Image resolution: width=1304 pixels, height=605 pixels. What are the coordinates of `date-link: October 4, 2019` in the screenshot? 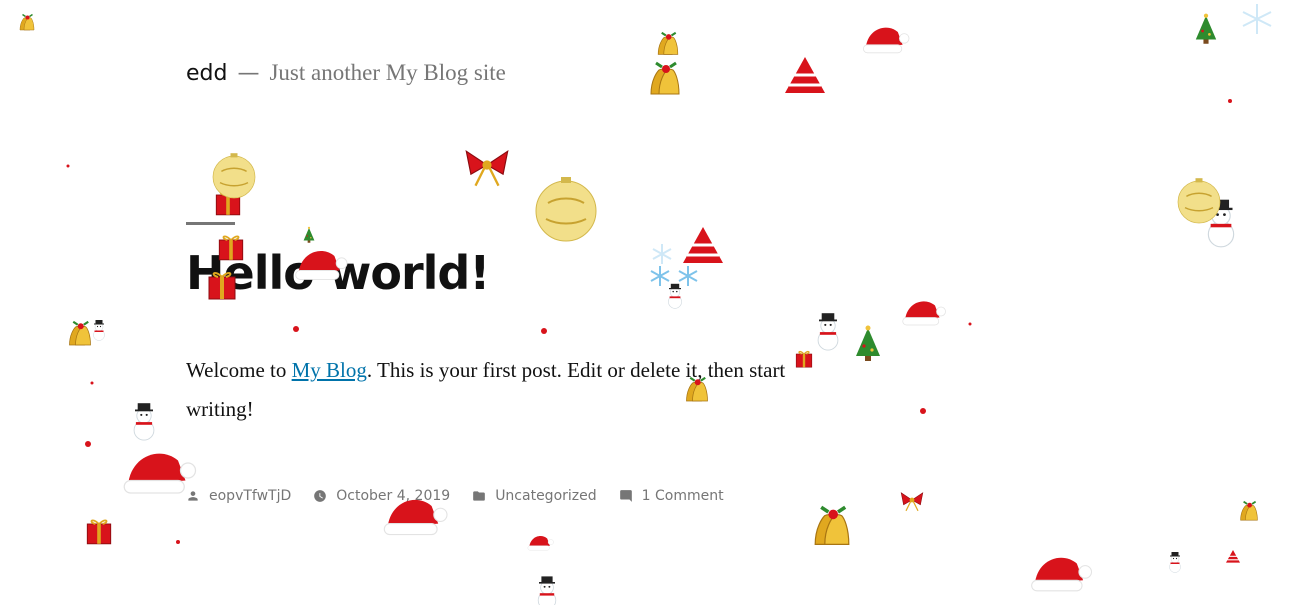 It's located at (393, 496).